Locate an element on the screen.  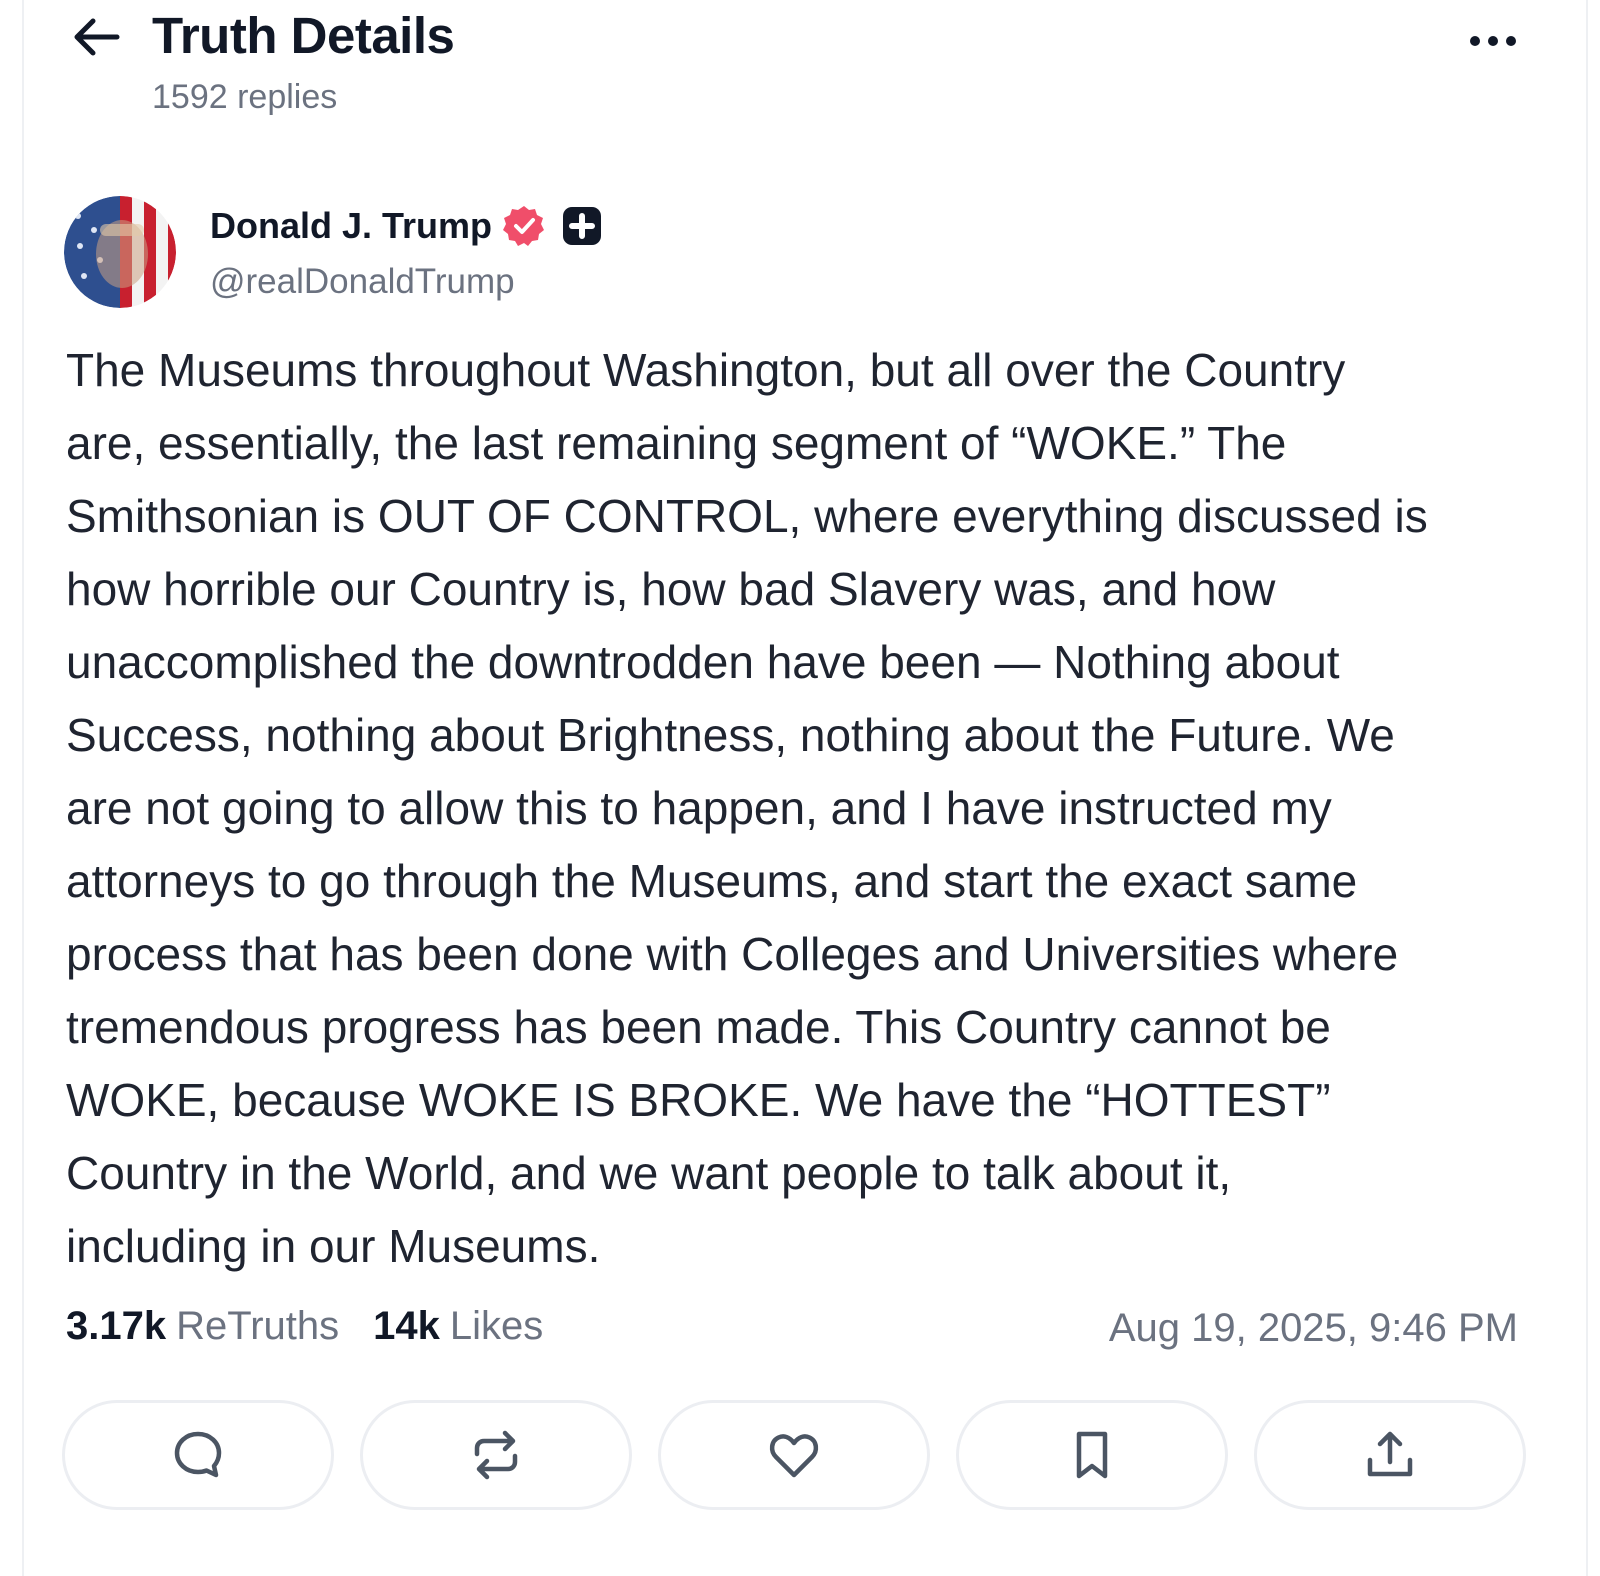
post-timestamp: Aug 19, 2025, 9:46 PM is located at coordinates (1313, 1328).